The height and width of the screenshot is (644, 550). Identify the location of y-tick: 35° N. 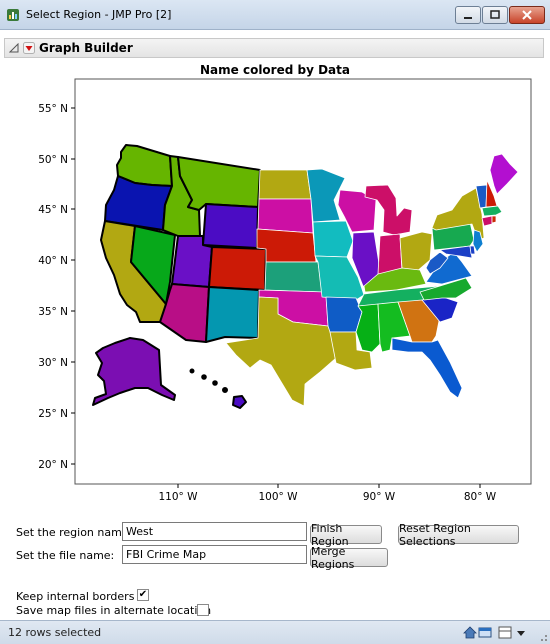
(56, 312).